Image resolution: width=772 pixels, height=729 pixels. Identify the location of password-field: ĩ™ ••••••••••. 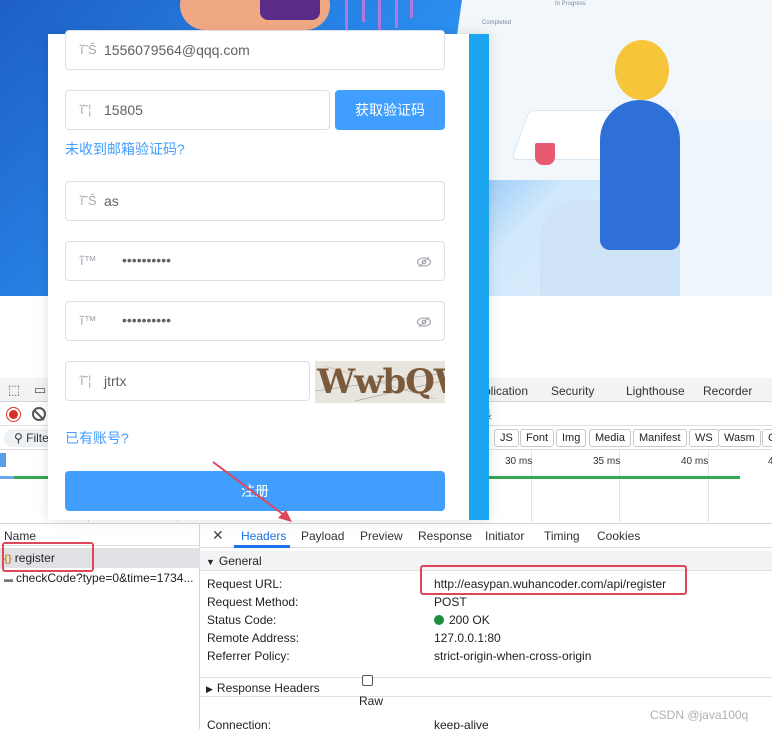
(255, 261).